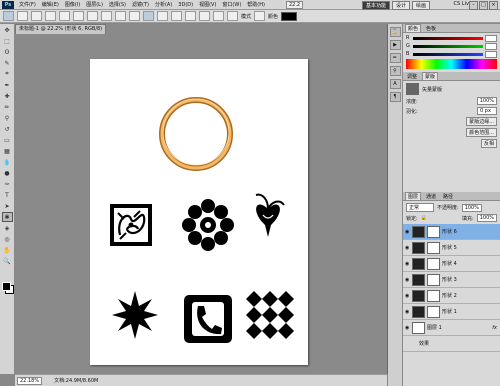  What do you see at coordinates (375, 5) in the screenshot?
I see `workspace-essentials-button: 基本功能` at bounding box center [375, 5].